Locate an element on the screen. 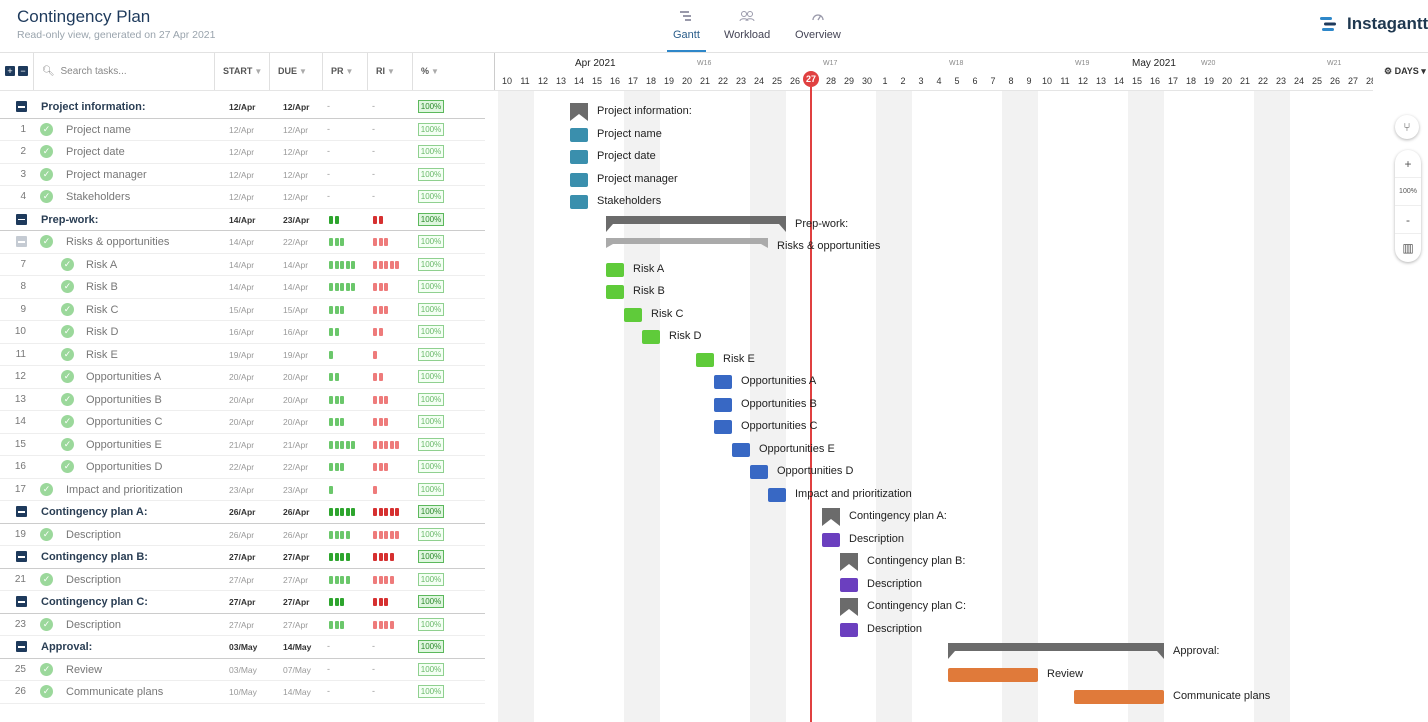  due-date: 20/Apr is located at coordinates (295, 400).